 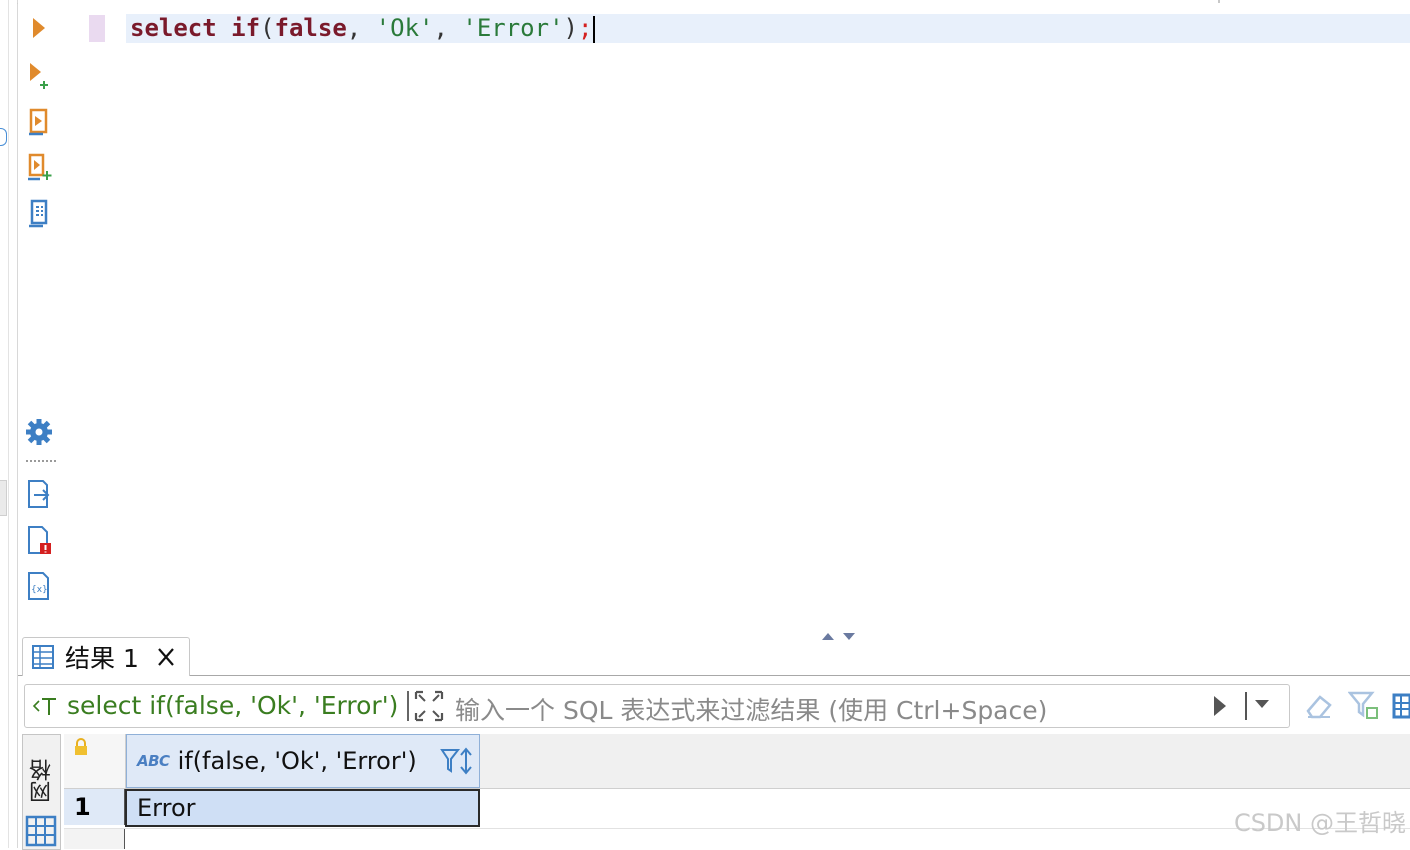 What do you see at coordinates (82, 807) in the screenshot?
I see `row-number-label: 1` at bounding box center [82, 807].